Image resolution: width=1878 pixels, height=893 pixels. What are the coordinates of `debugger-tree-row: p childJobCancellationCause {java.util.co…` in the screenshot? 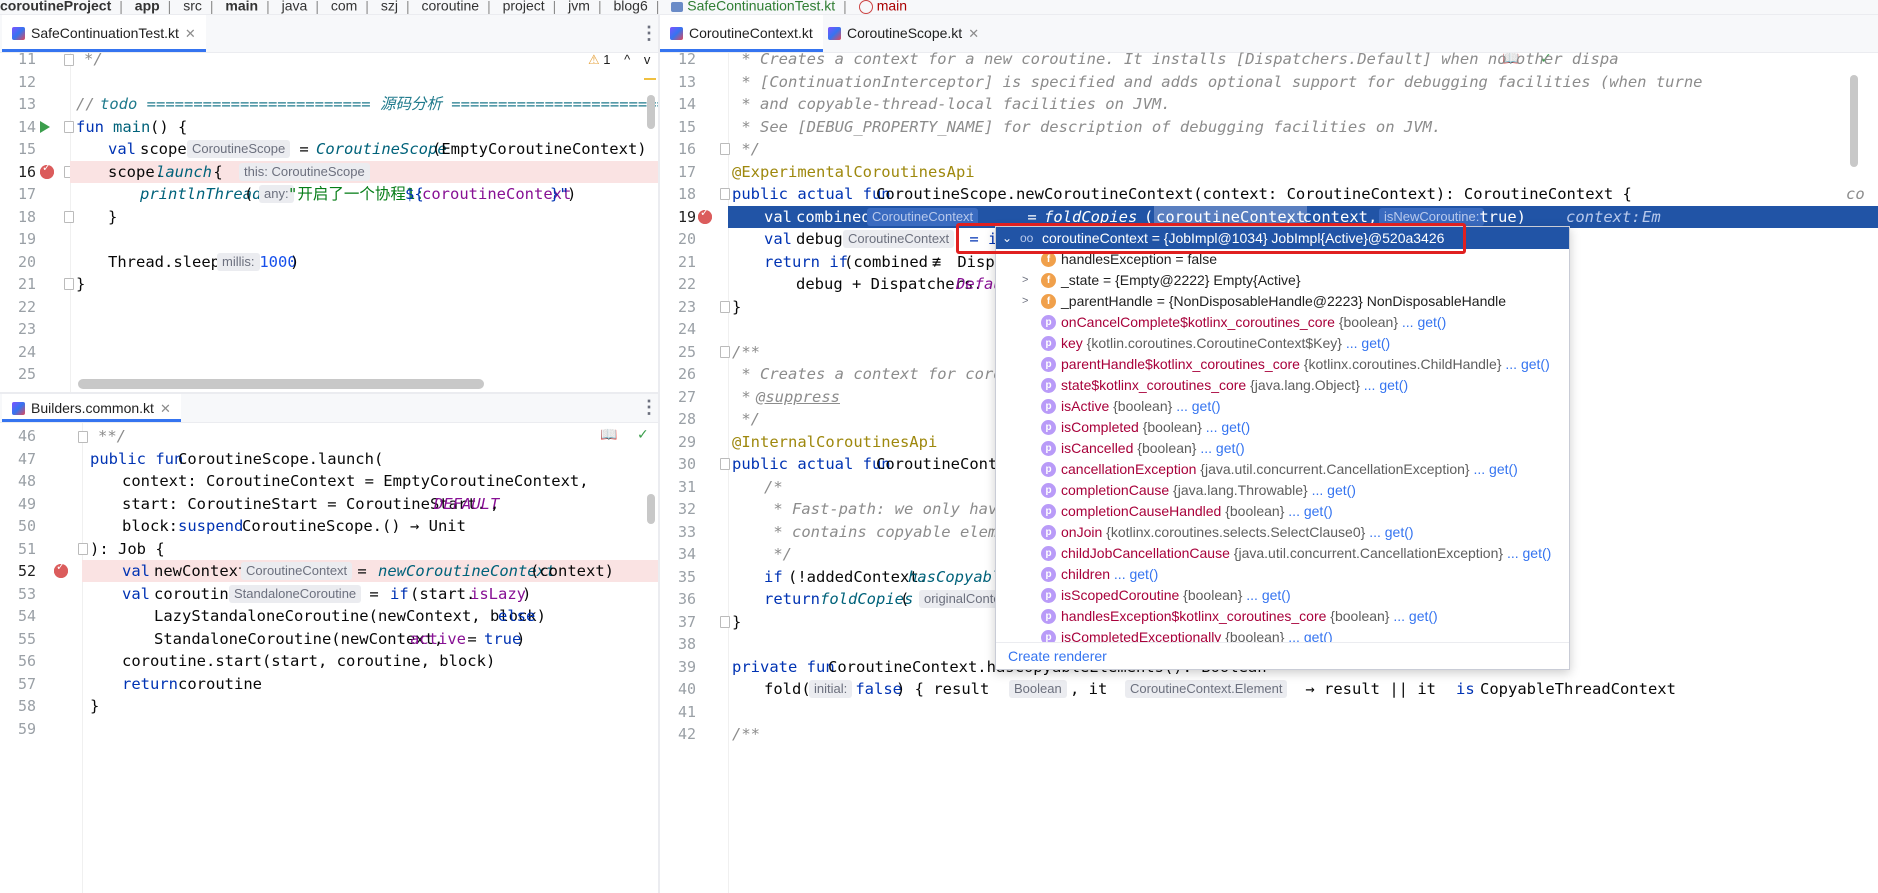 It's located at (1282, 553).